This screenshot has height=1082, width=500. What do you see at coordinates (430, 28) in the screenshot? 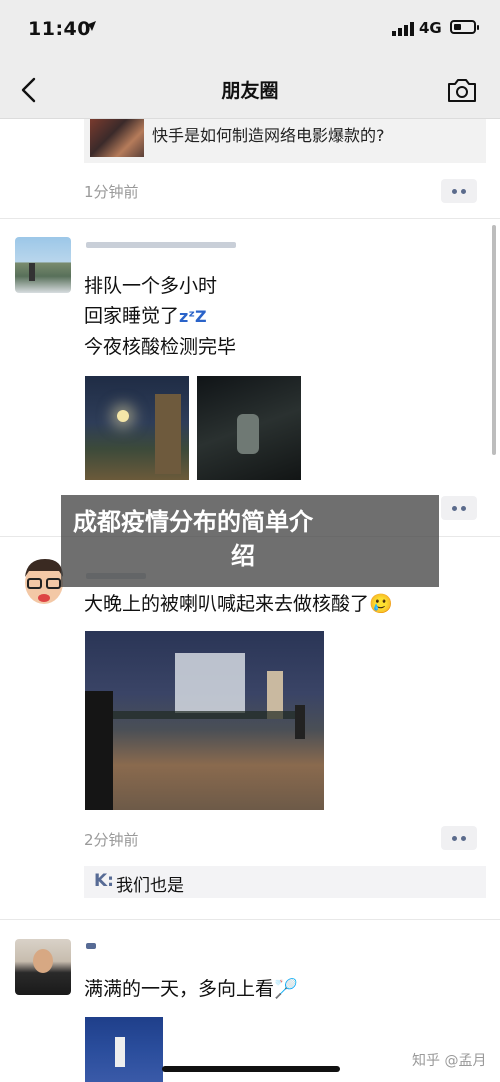
I see `network-type: 4G` at bounding box center [430, 28].